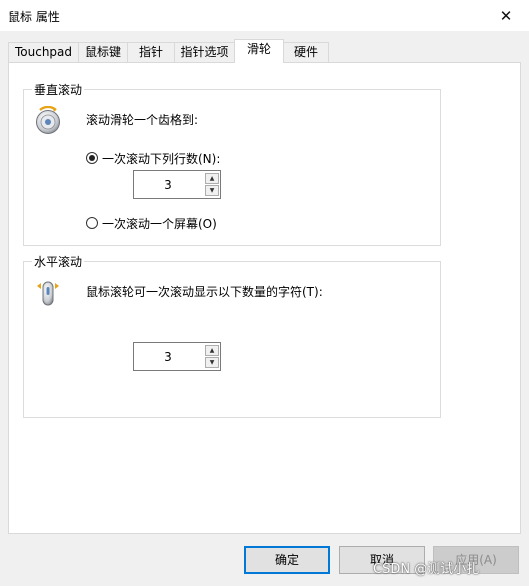 This screenshot has width=529, height=586. What do you see at coordinates (58, 89) in the screenshot?
I see `vertical-scroll-title: 垂直滚动` at bounding box center [58, 89].